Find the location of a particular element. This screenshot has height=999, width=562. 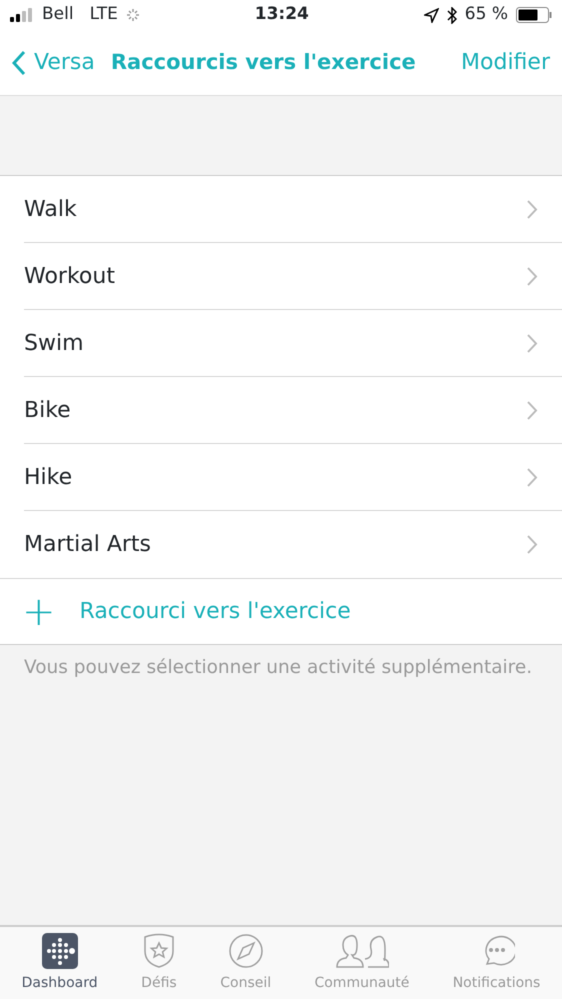

plus-icon: + is located at coordinates (39, 612).